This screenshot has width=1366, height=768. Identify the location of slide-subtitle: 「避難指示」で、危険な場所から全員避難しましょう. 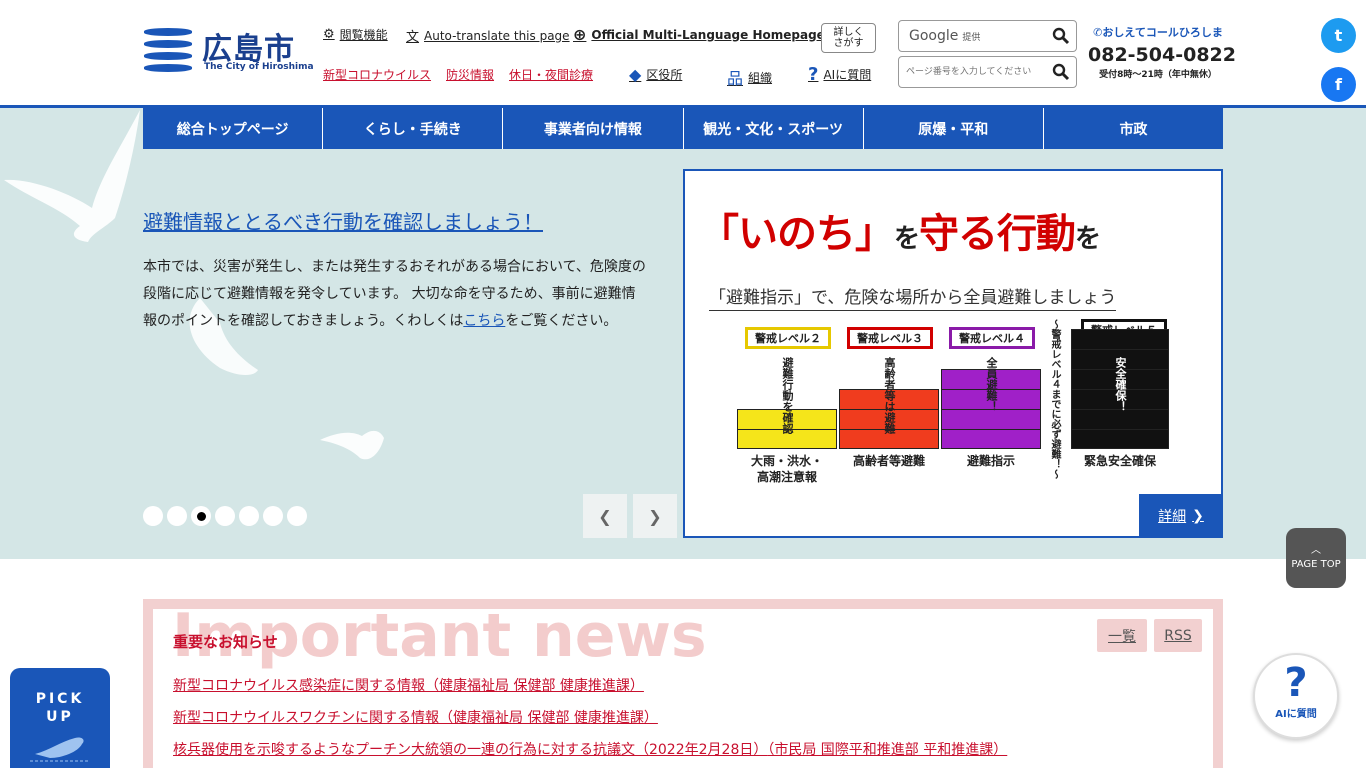
(913, 297).